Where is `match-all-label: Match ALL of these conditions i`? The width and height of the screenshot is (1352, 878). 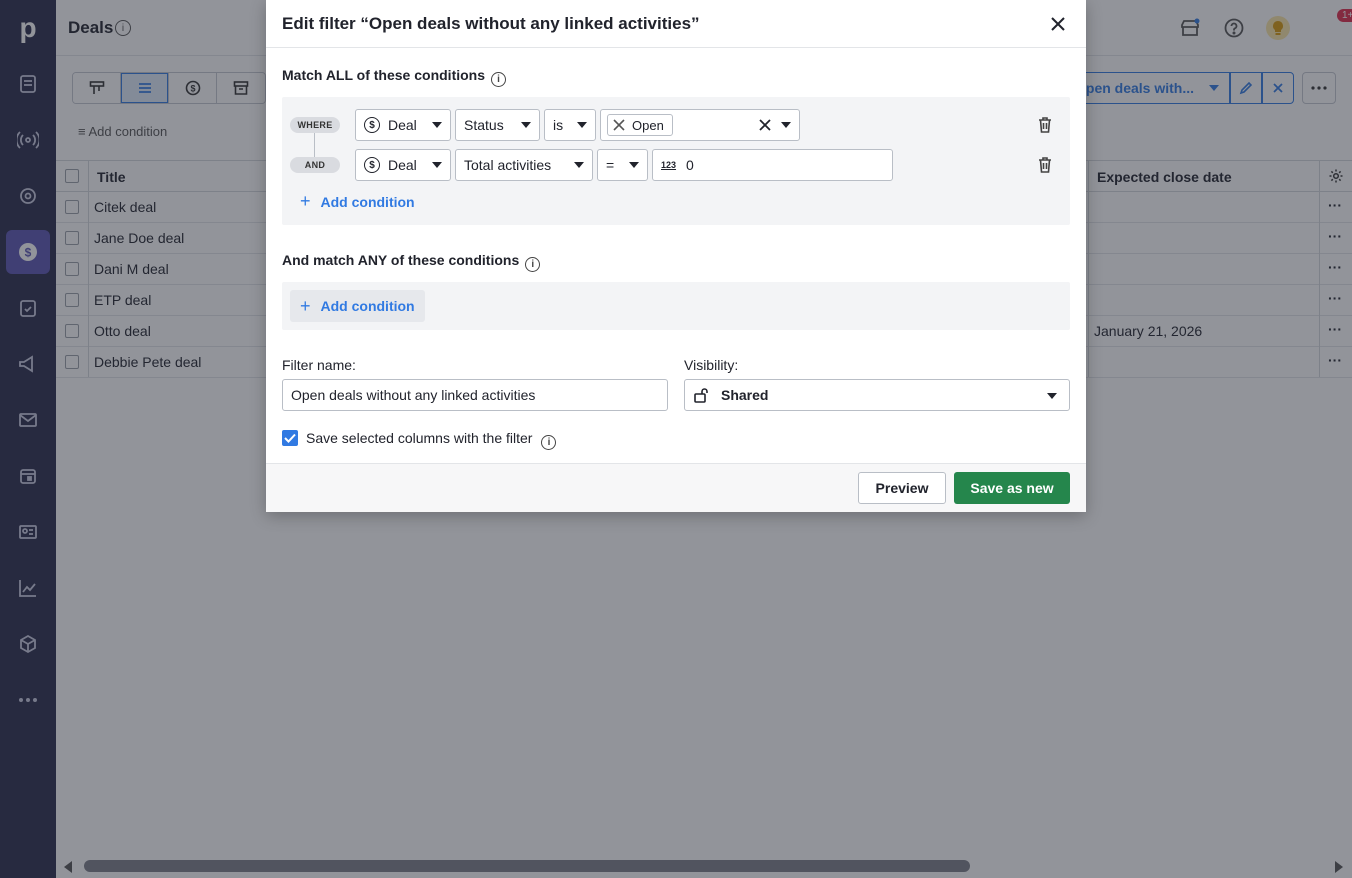
match-all-label: Match ALL of these conditions i is located at coordinates (394, 77).